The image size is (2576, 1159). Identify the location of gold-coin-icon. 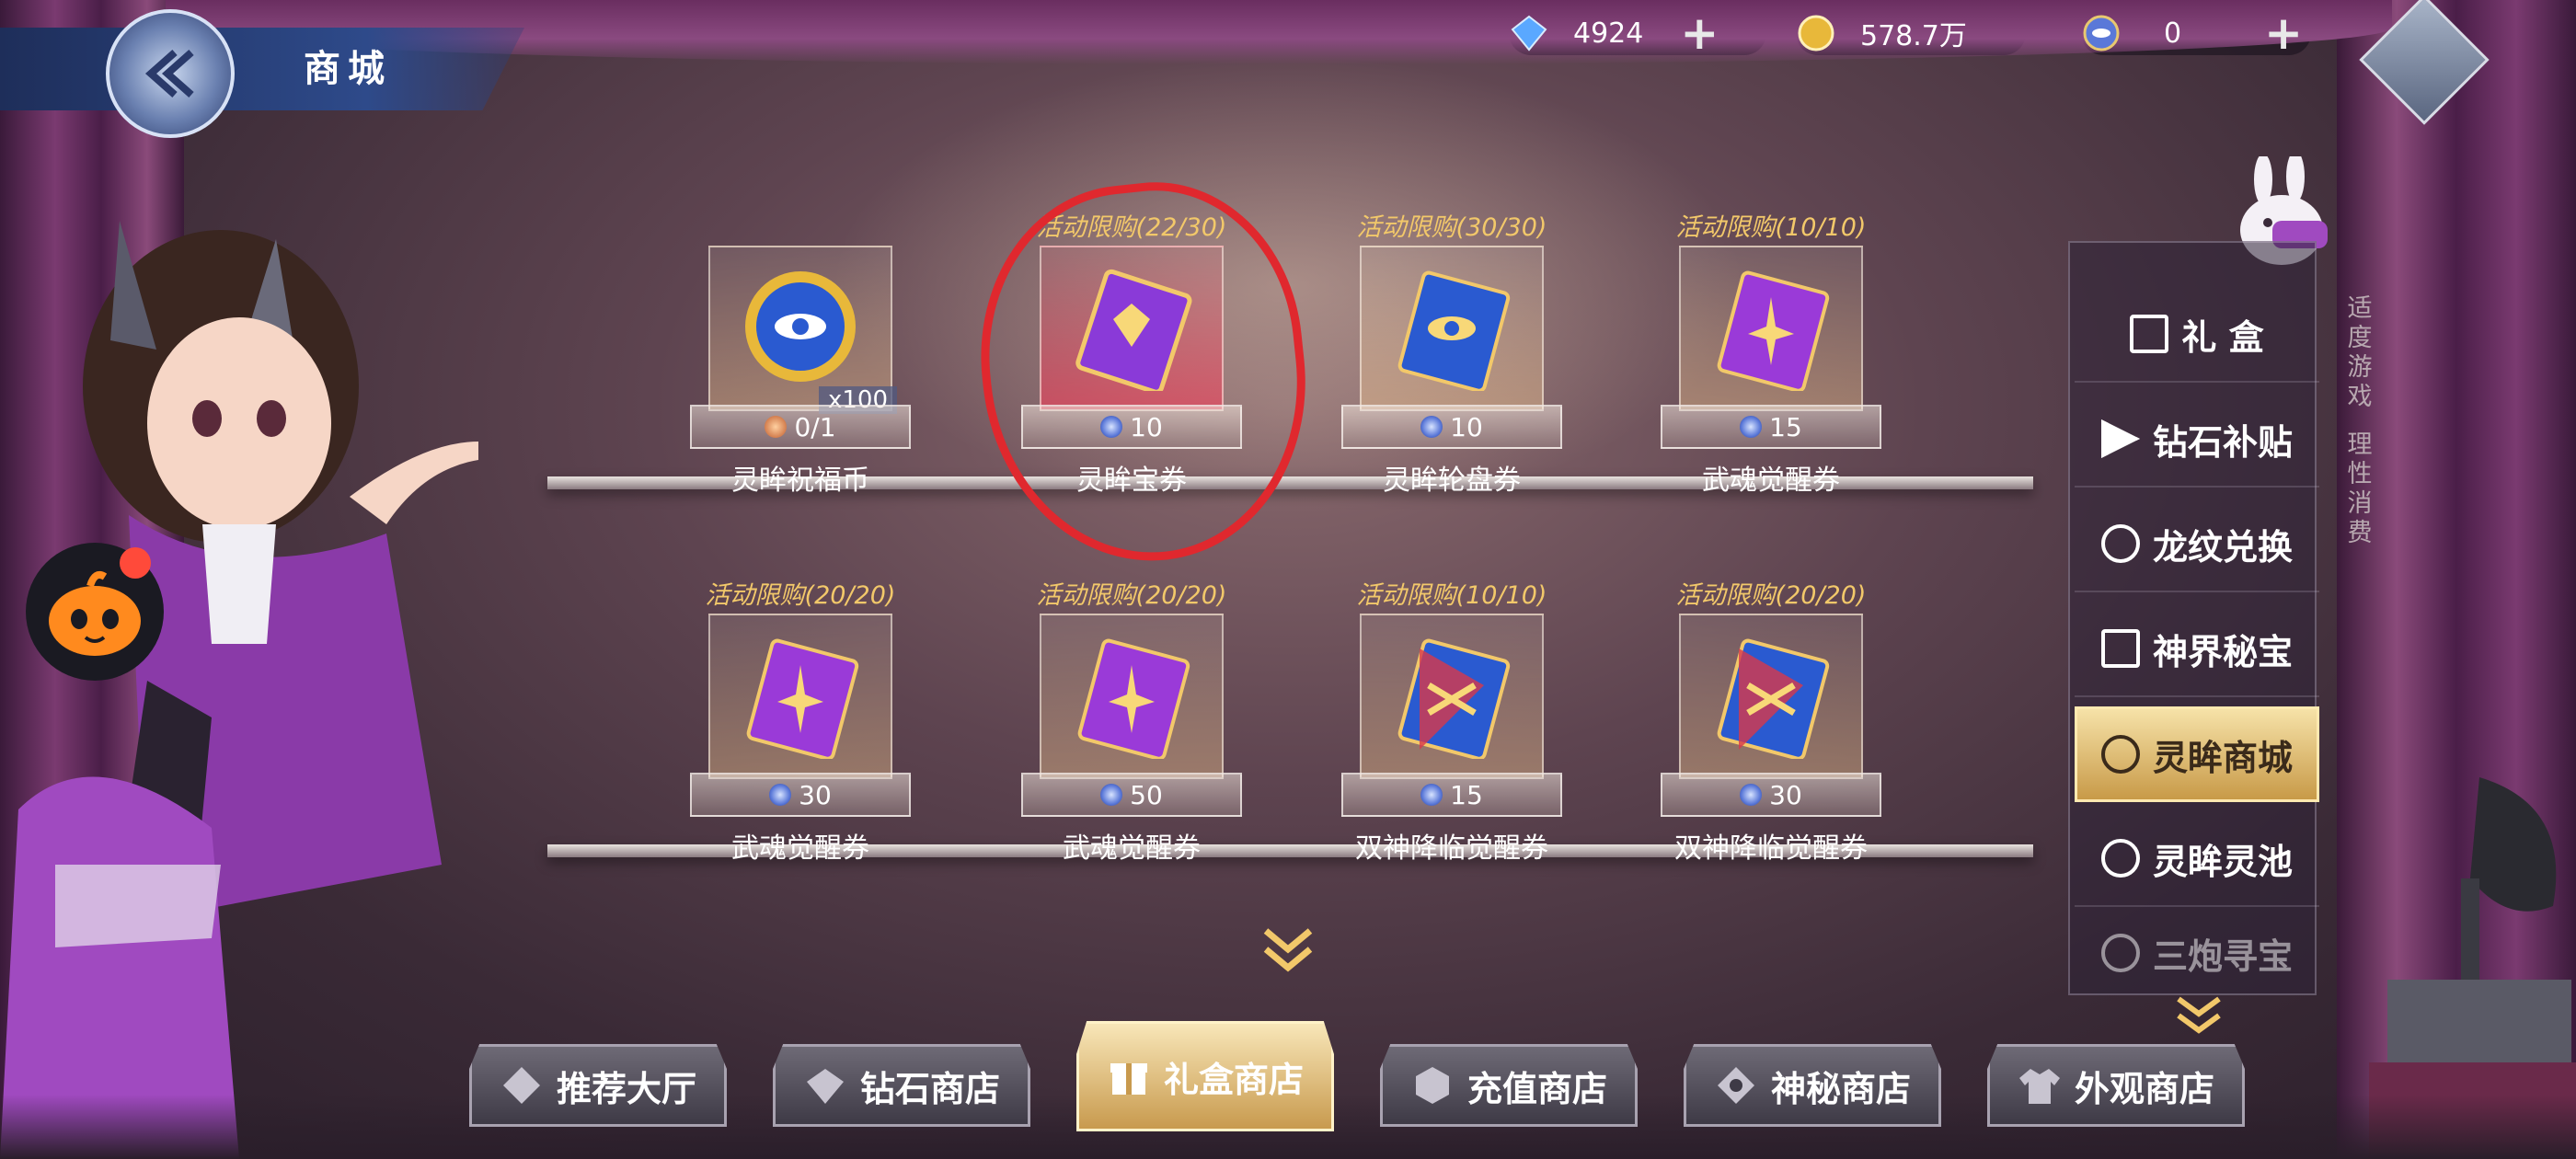
(1816, 33).